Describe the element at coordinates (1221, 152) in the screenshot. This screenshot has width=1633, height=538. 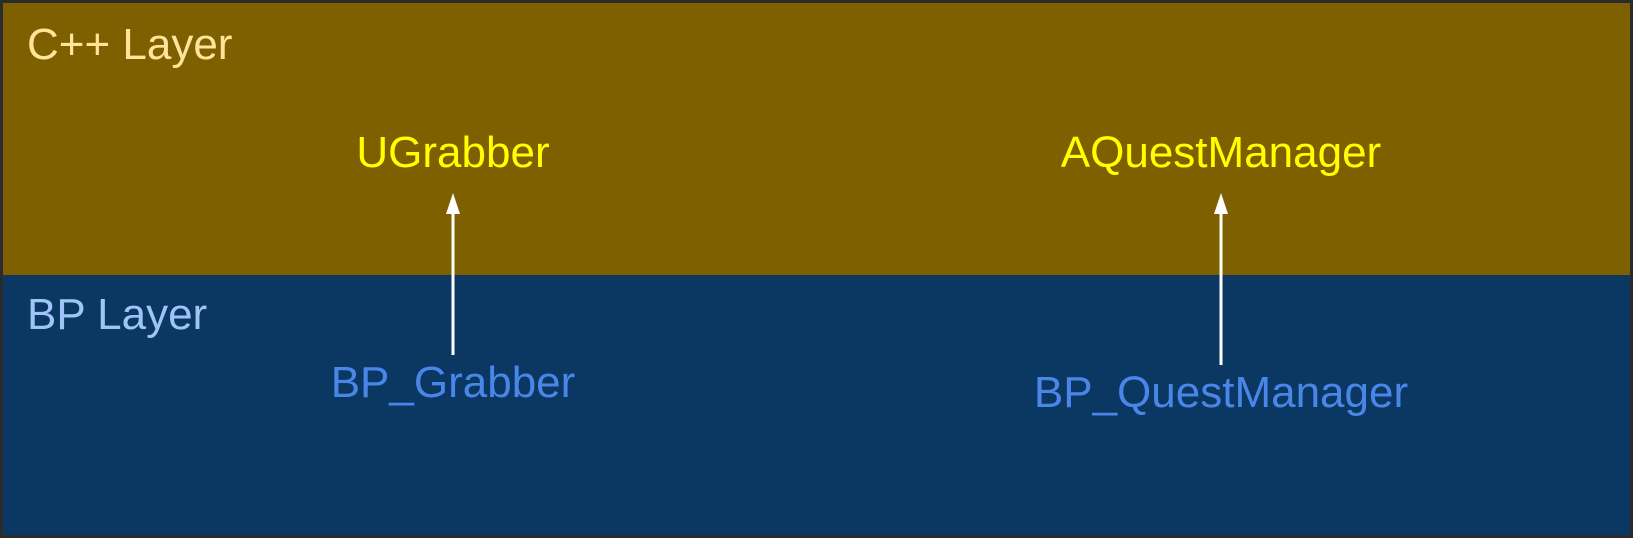
I see `class-aquestmanager: AQuestManager` at that location.